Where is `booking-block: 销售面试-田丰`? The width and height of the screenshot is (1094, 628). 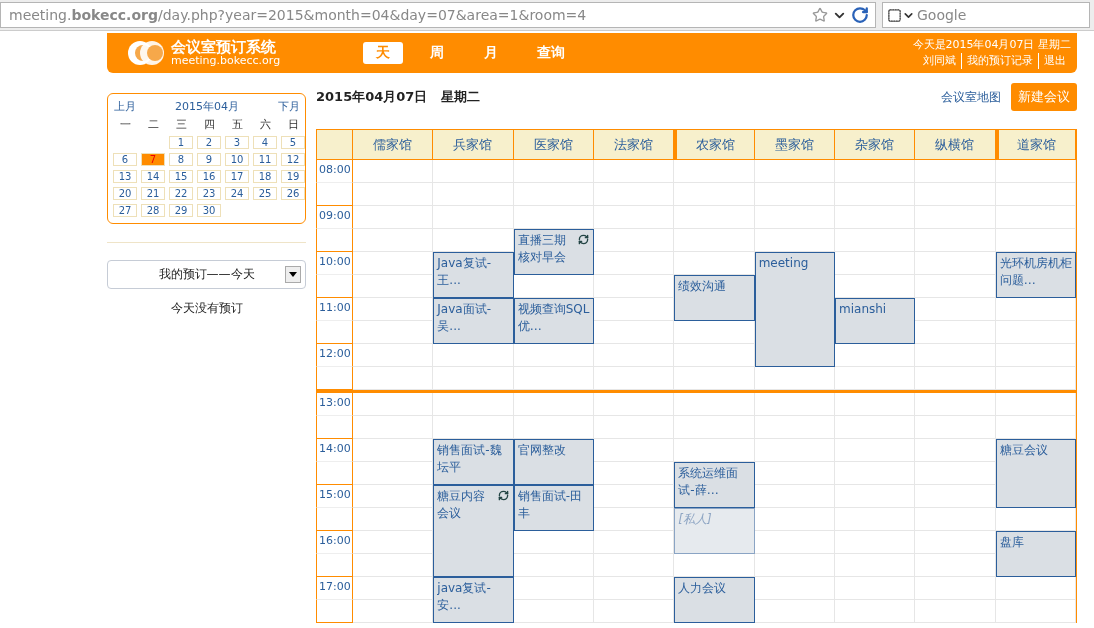
booking-block: 销售面试-田丰 is located at coordinates (553, 508).